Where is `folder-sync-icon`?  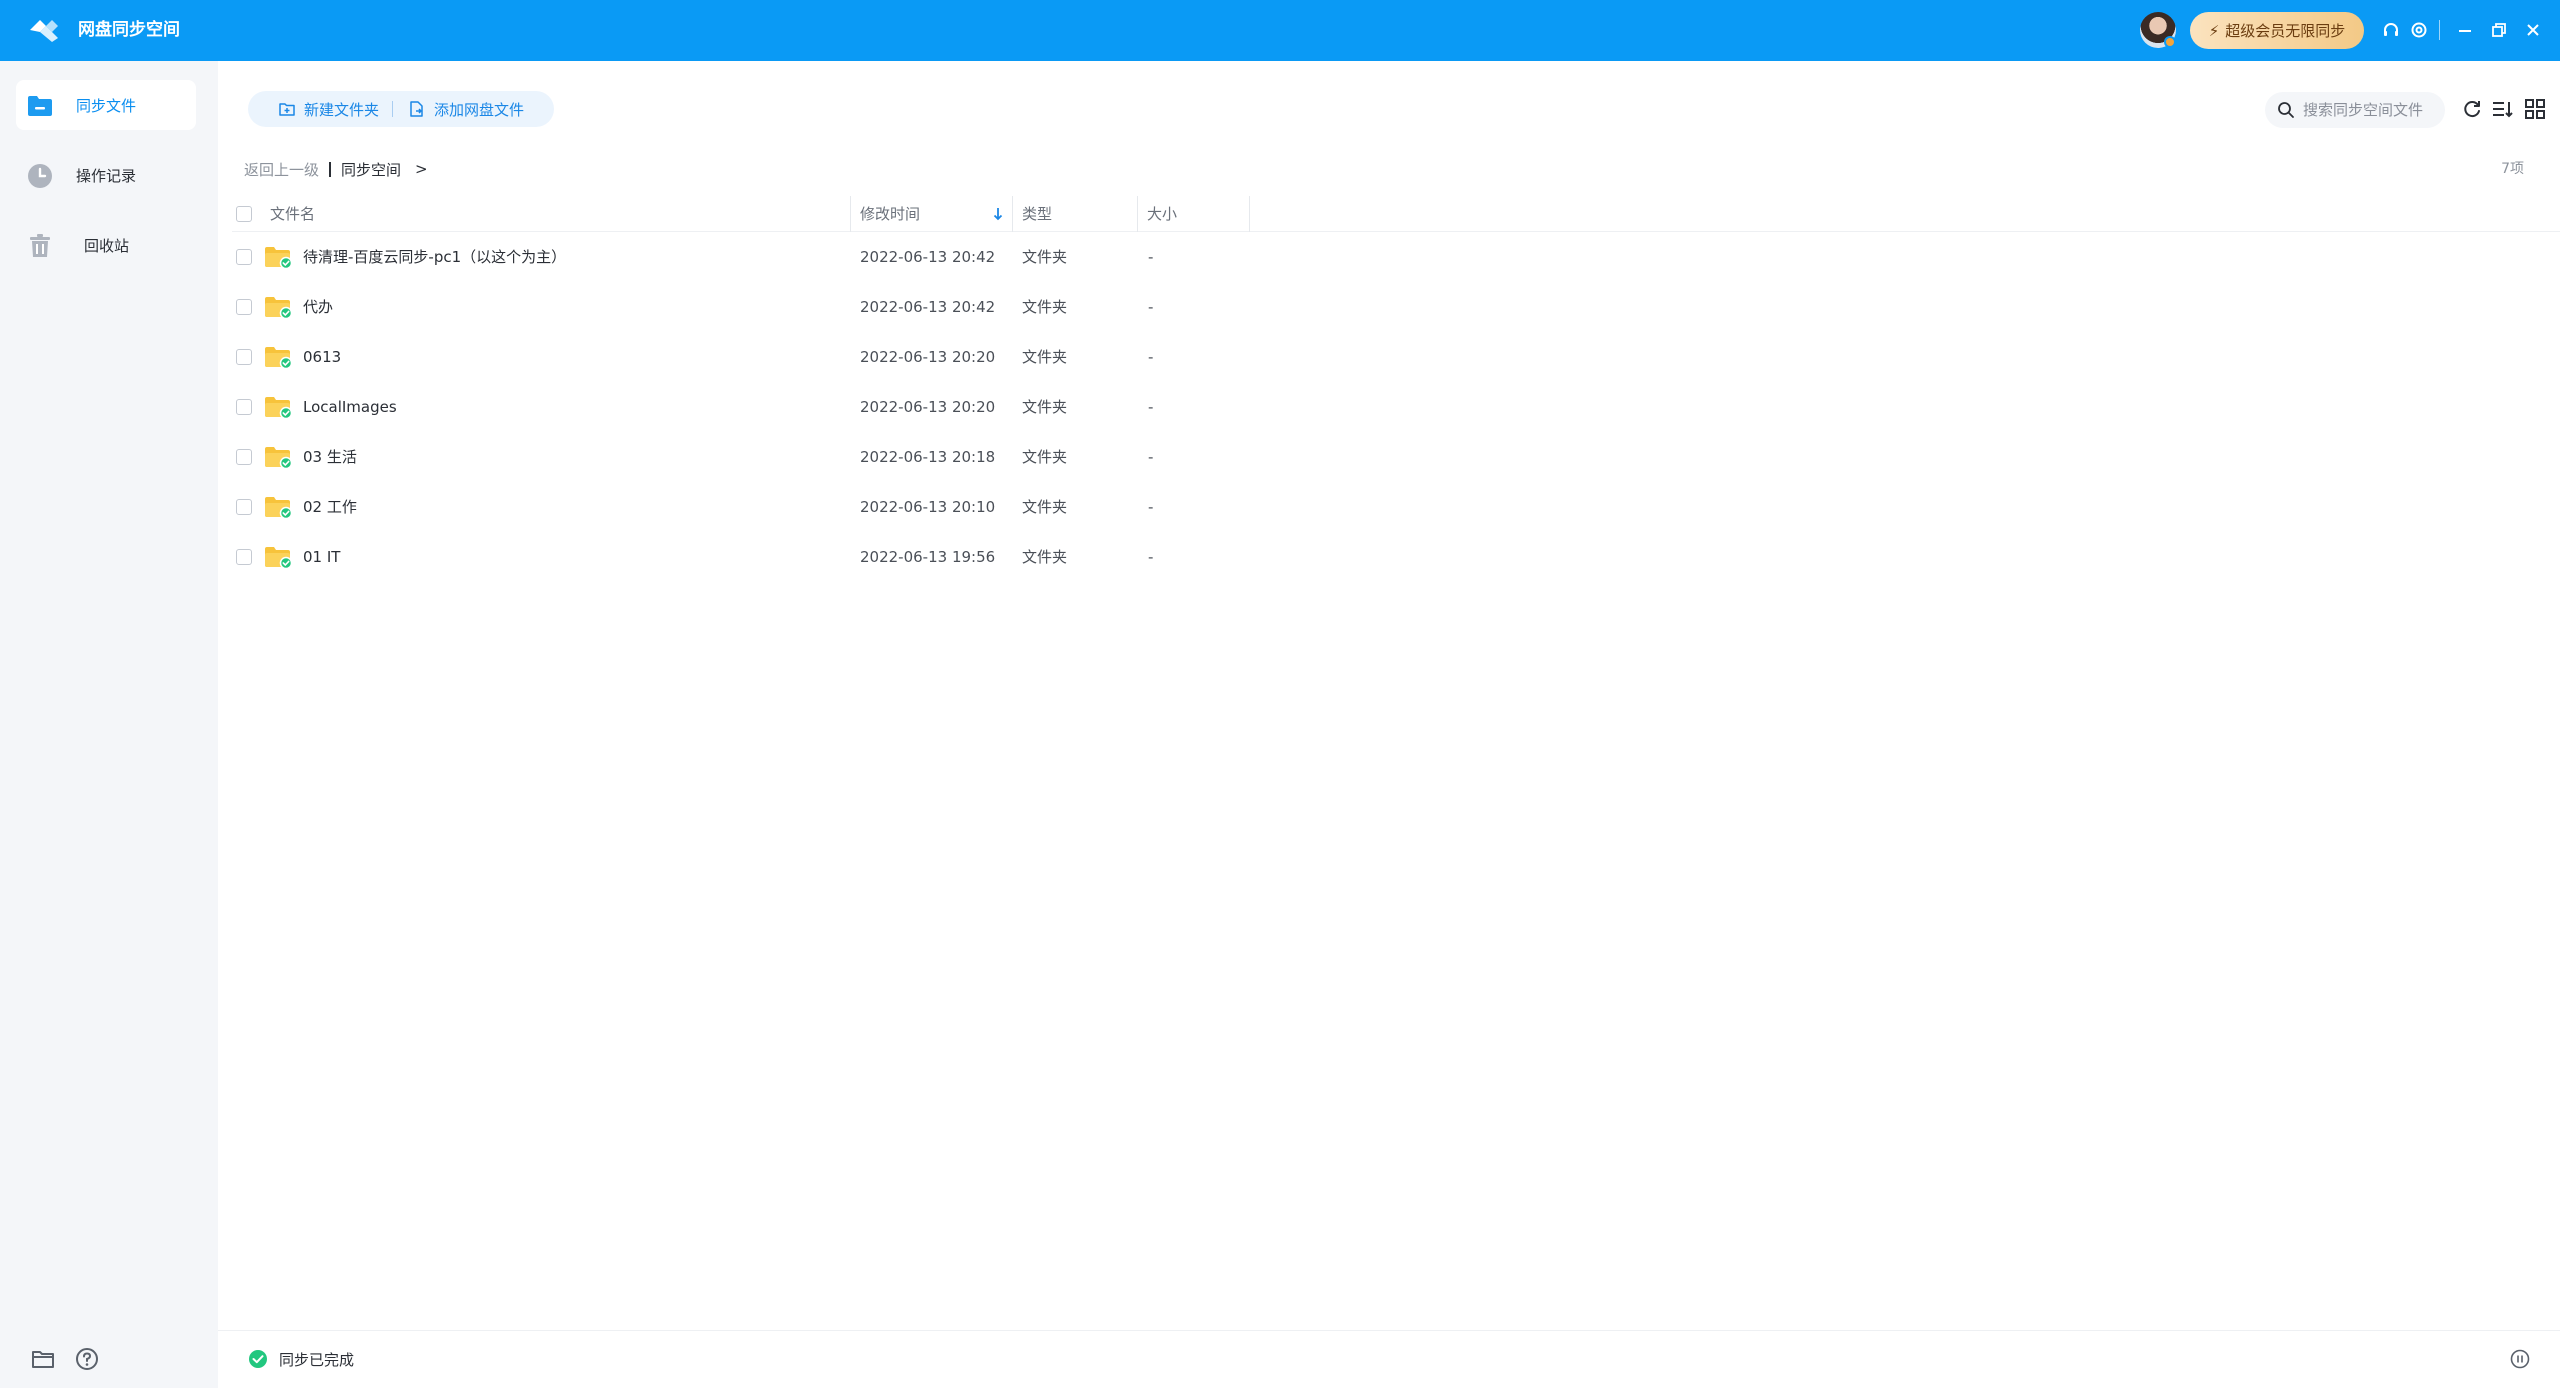 folder-sync-icon is located at coordinates (40, 106).